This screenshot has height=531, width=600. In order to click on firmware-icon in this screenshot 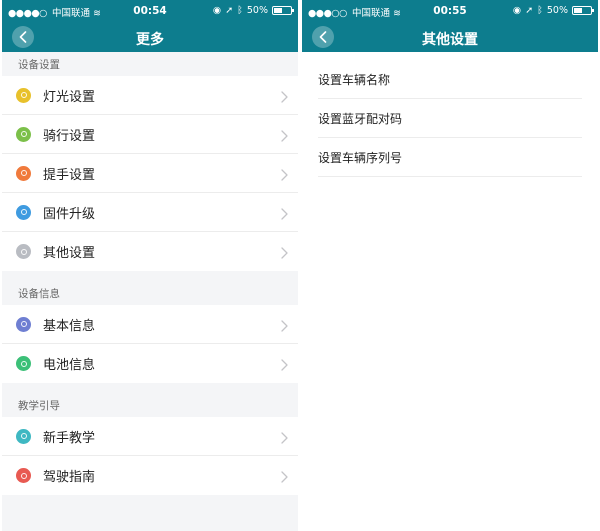, I will do `click(23, 212)`.